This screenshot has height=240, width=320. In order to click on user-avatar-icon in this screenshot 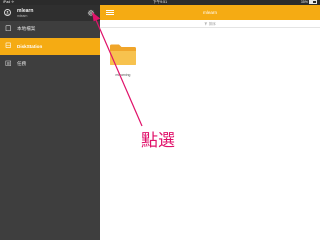, I will do `click(7, 12)`.